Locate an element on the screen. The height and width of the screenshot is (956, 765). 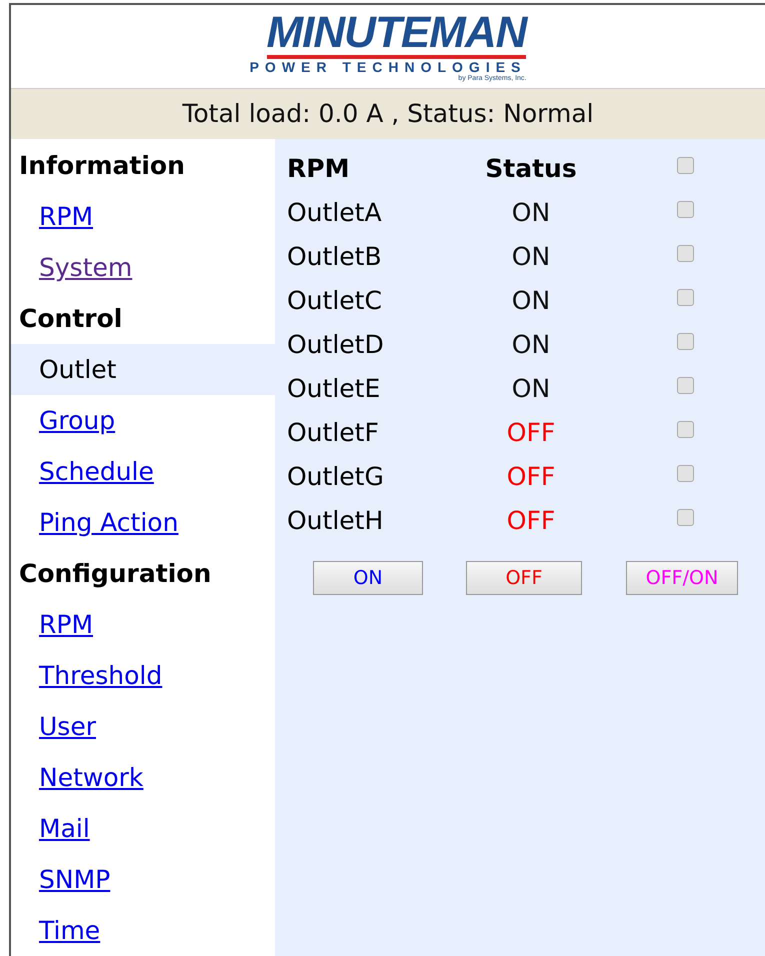
sidebar-link: Network is located at coordinates (91, 777).